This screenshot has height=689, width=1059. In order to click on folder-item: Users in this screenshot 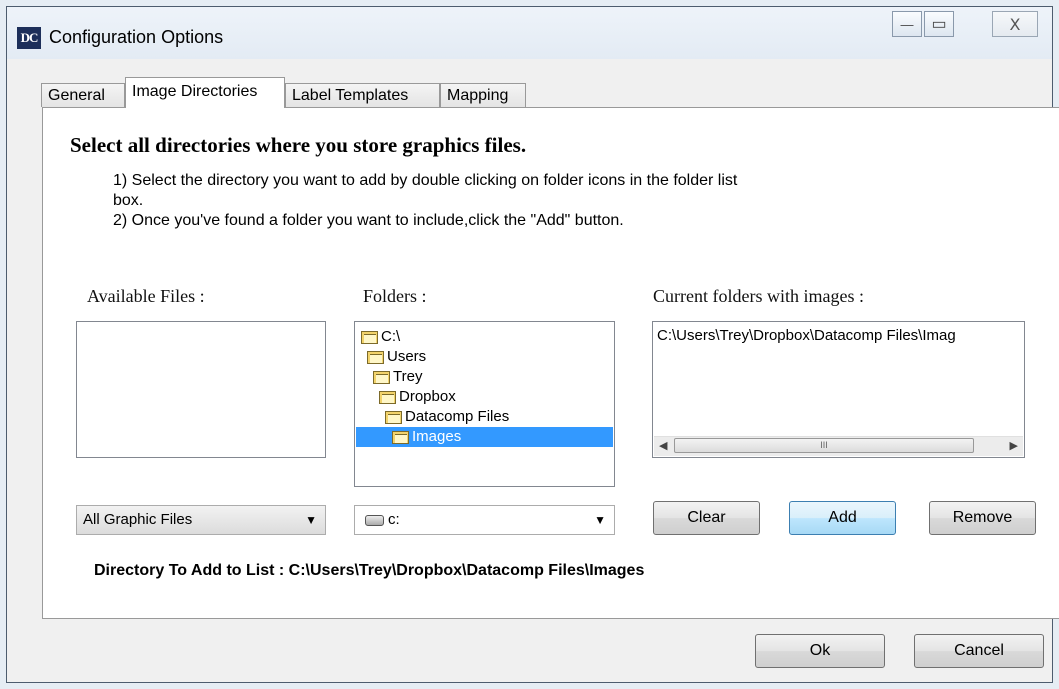, I will do `click(396, 357)`.